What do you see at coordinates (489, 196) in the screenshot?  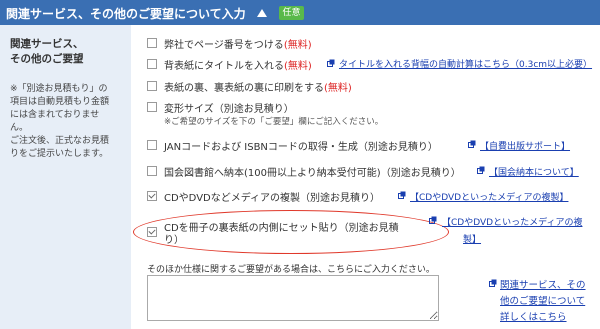 I see `media-duplication-link: 【CDやDVDといったメディアの複製】` at bounding box center [489, 196].